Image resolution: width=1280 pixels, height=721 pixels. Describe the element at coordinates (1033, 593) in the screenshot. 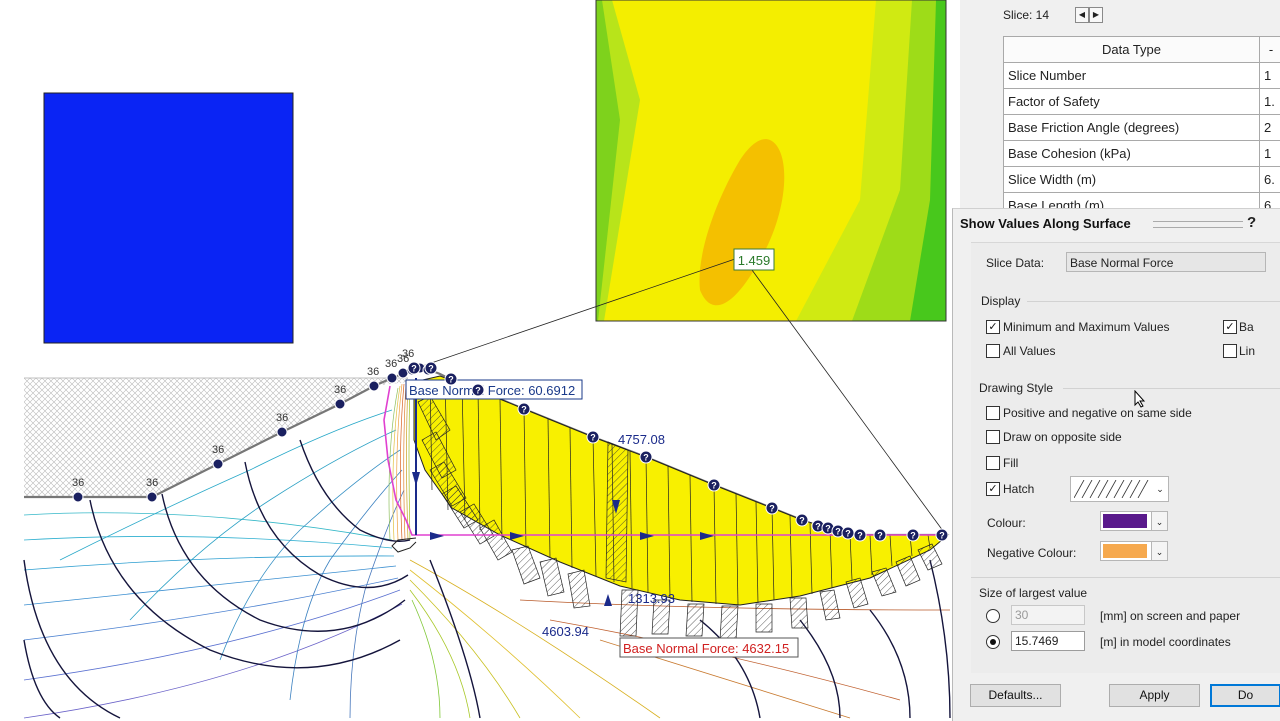

I see `size-section-title: Size of largest value` at that location.